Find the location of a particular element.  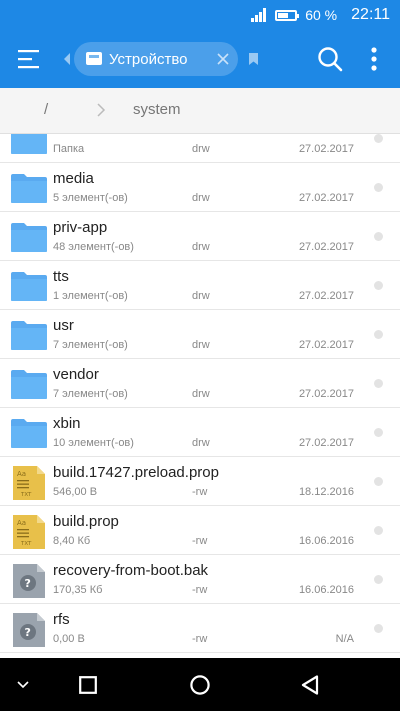

file-details: 5 элемент(-ов) is located at coordinates (90, 198).